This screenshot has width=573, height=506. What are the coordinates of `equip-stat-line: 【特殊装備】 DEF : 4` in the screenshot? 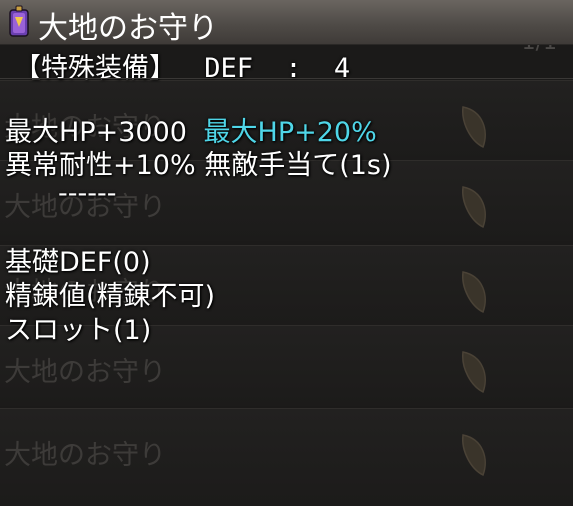 It's located at (182, 65).